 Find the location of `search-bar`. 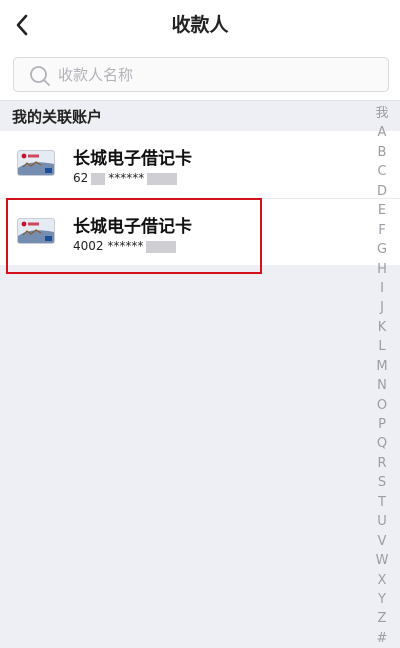

search-bar is located at coordinates (200, 75).